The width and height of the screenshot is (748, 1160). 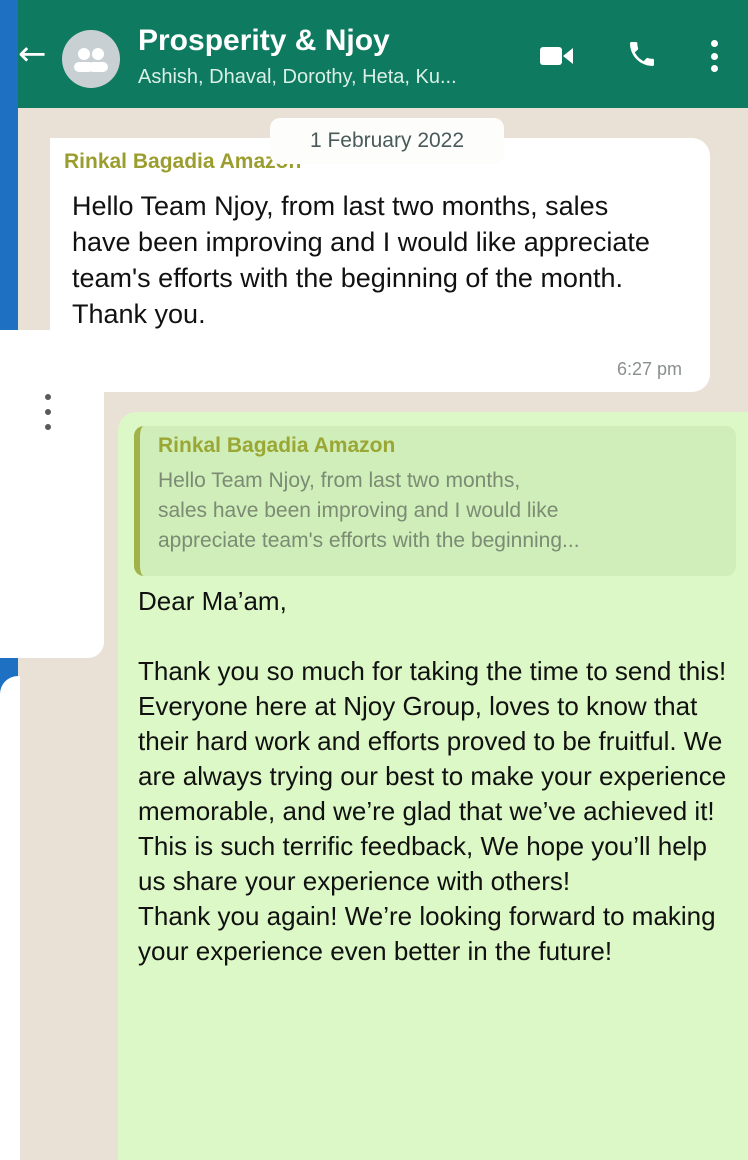 What do you see at coordinates (642, 56) in the screenshot?
I see `phone-icon` at bounding box center [642, 56].